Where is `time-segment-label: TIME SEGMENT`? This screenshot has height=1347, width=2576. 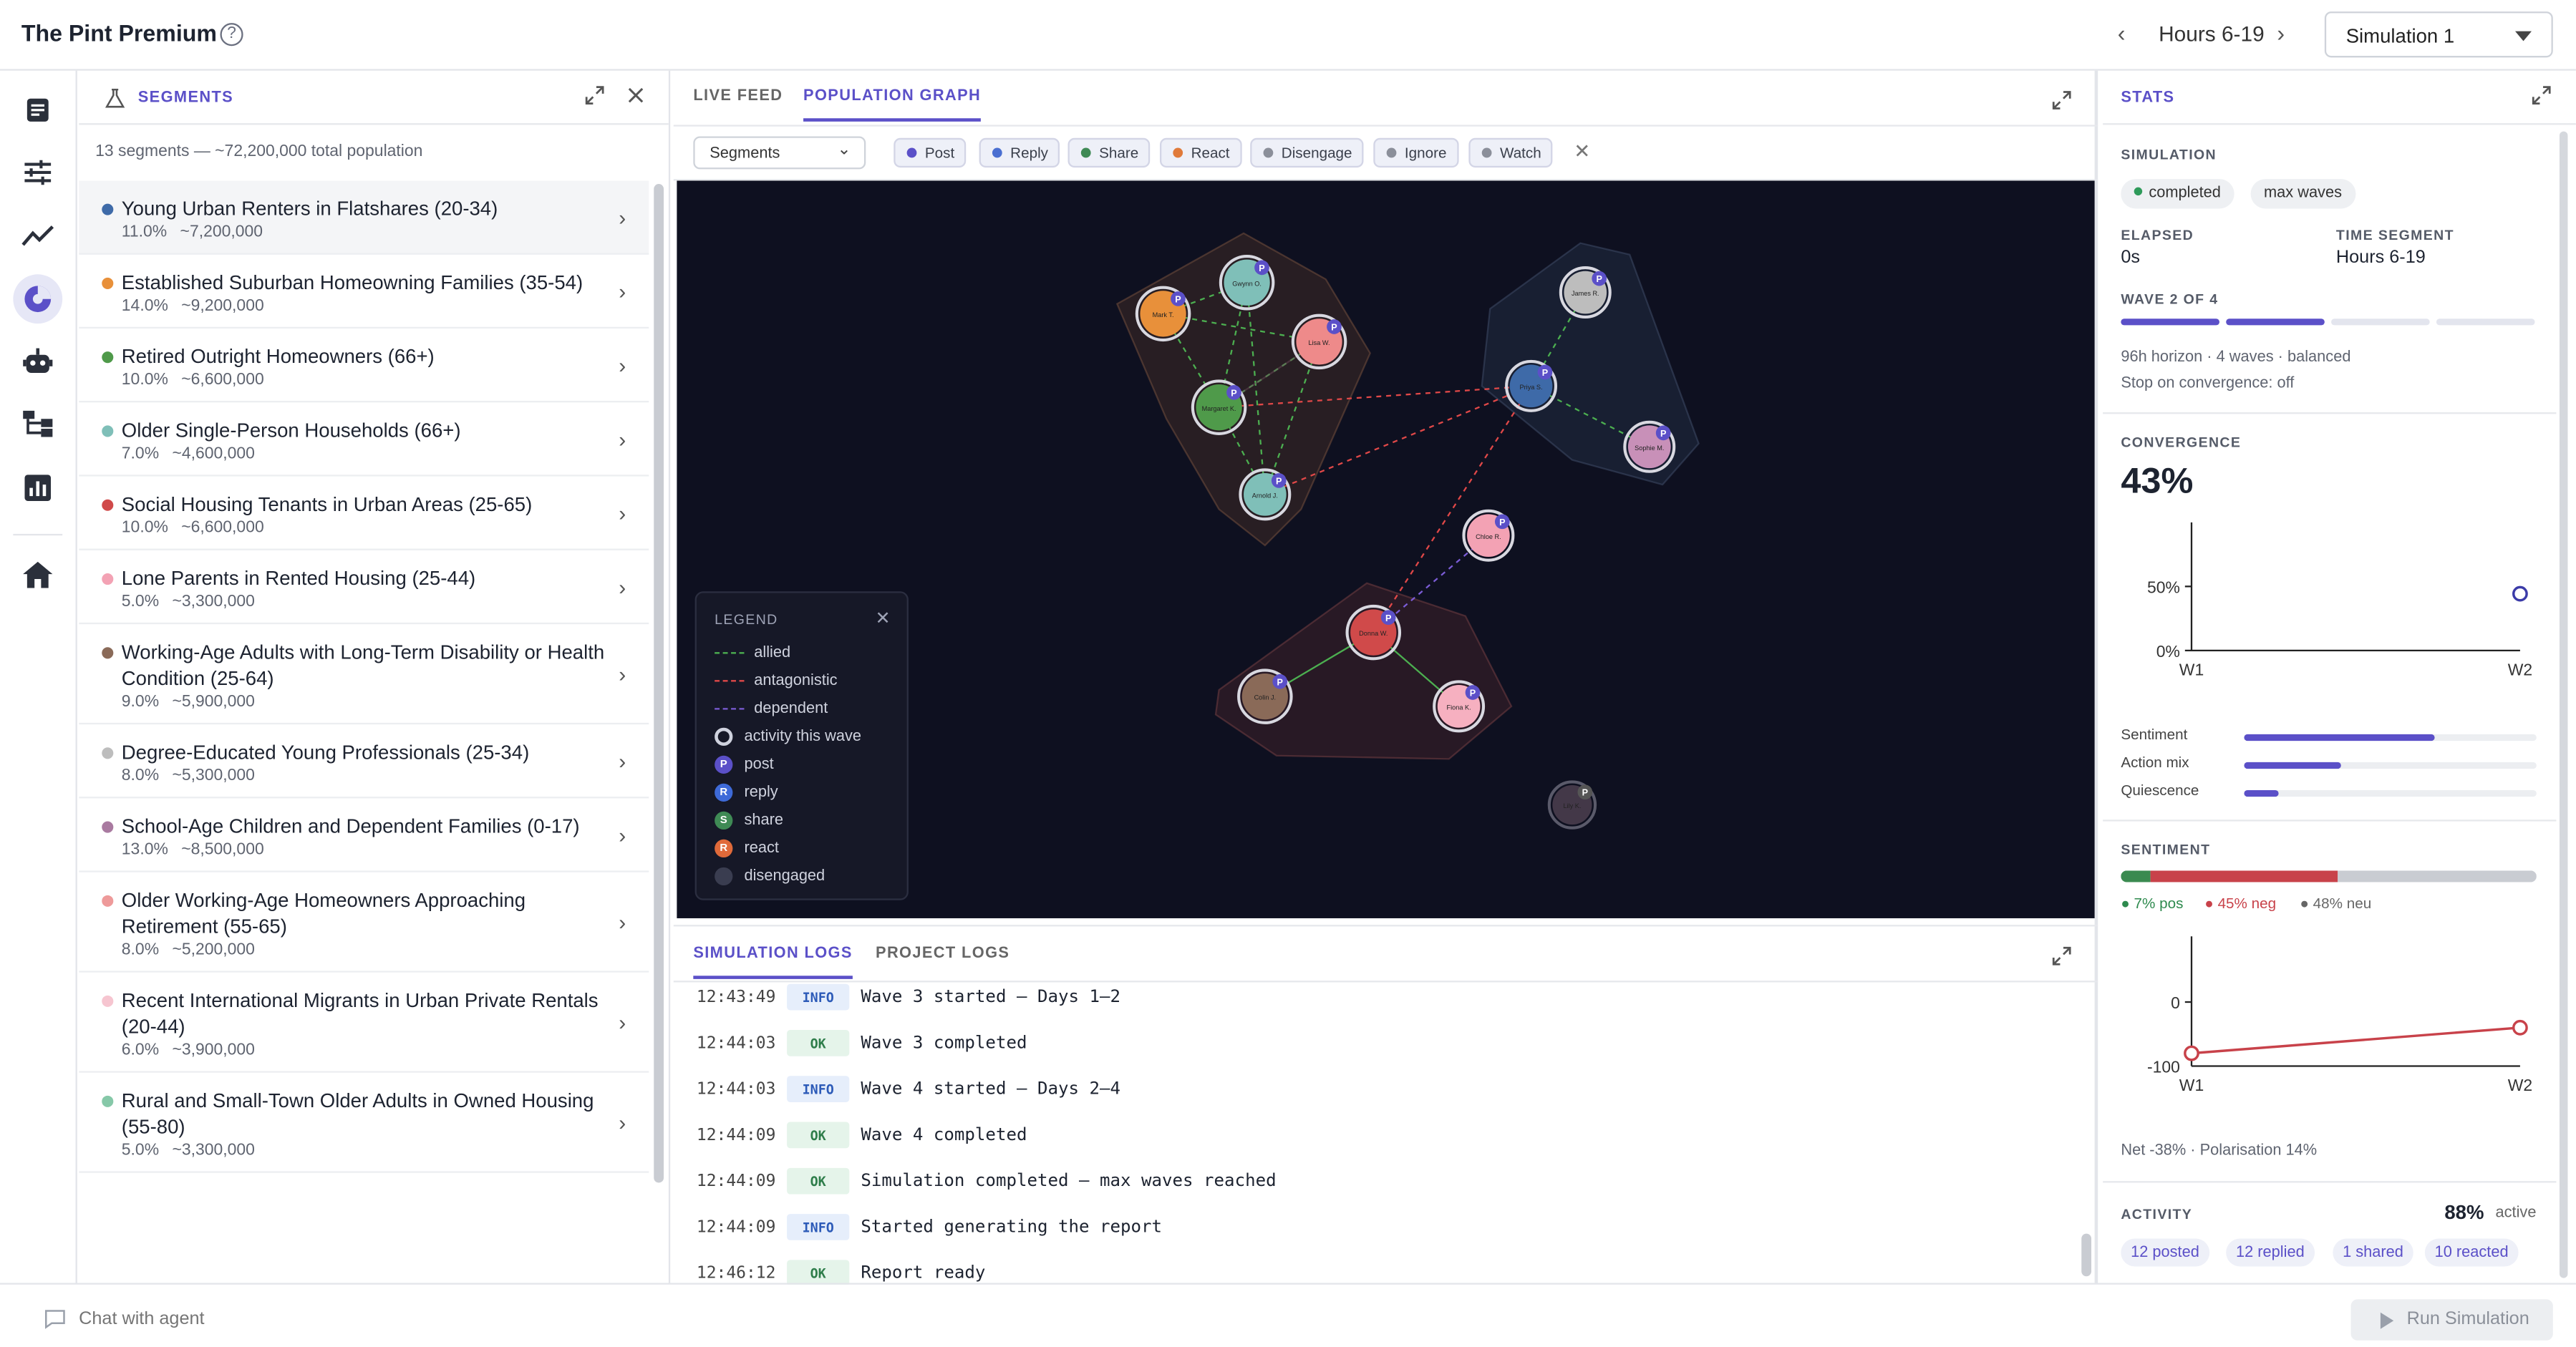 time-segment-label: TIME SEGMENT is located at coordinates (2394, 234).